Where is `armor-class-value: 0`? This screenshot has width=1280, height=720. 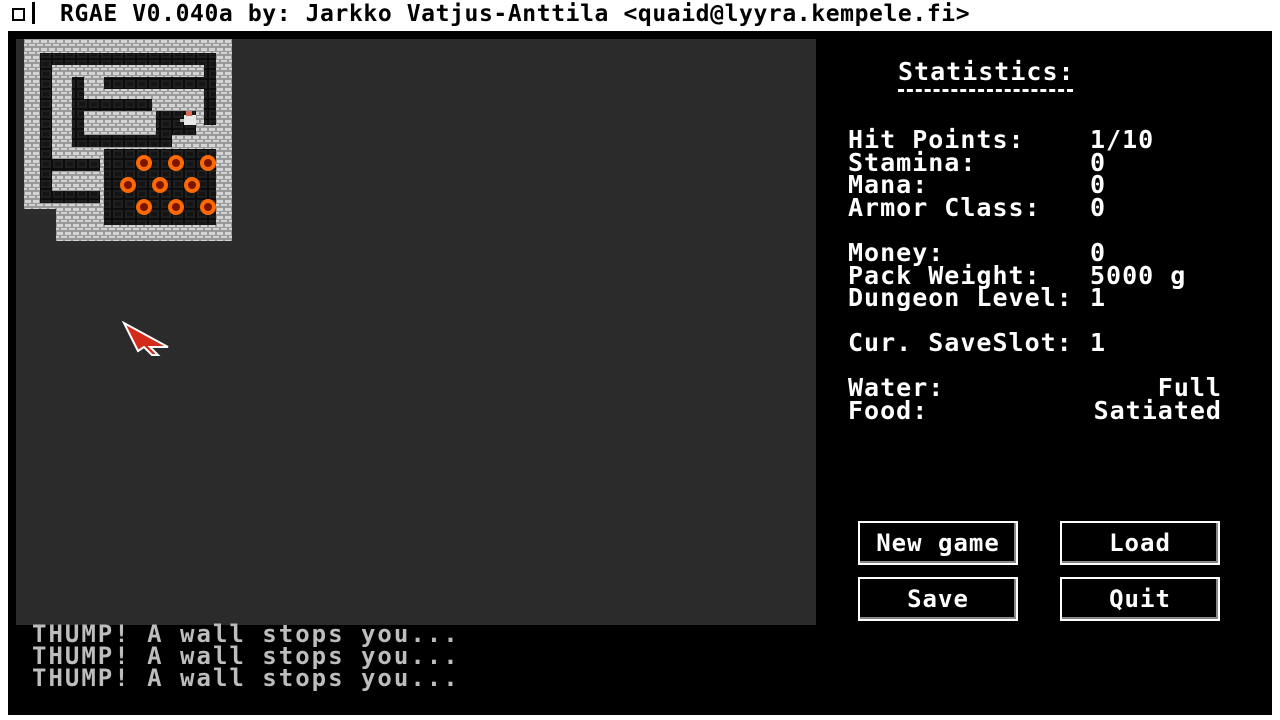 armor-class-value: 0 is located at coordinates (1098, 207).